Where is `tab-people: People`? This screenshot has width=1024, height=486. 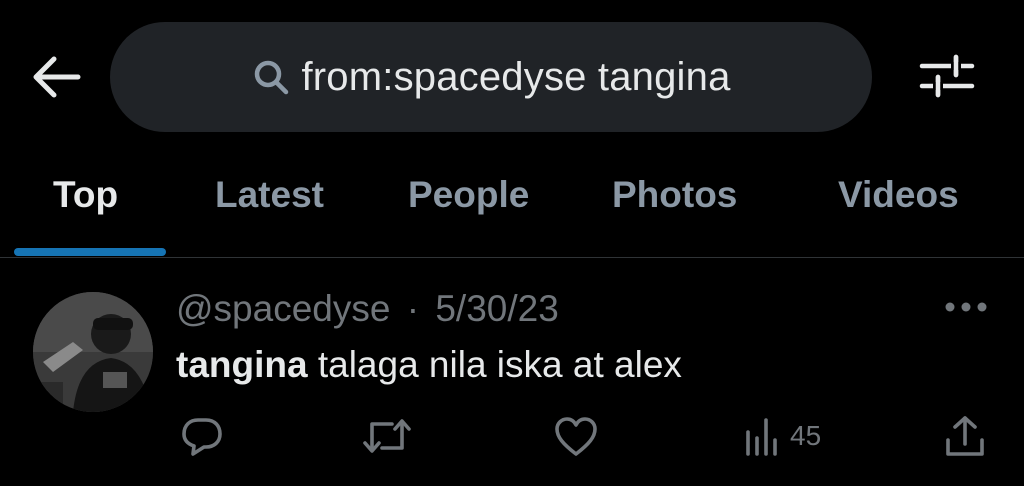
tab-people: People is located at coordinates (468, 199).